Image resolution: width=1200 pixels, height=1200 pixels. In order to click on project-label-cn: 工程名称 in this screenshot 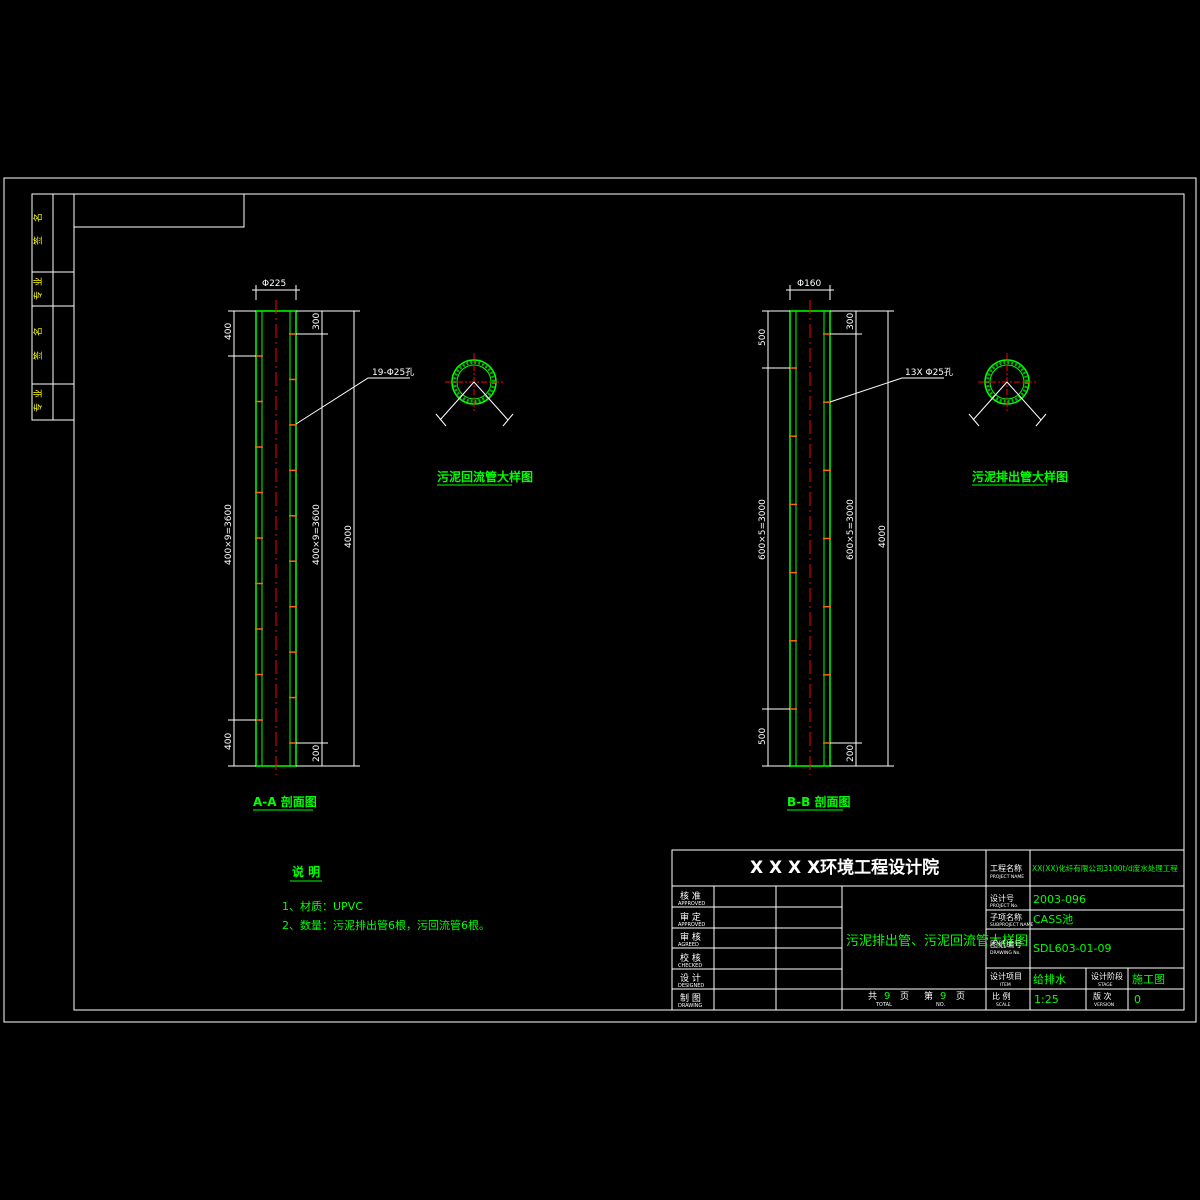, I will do `click(1006, 868)`.